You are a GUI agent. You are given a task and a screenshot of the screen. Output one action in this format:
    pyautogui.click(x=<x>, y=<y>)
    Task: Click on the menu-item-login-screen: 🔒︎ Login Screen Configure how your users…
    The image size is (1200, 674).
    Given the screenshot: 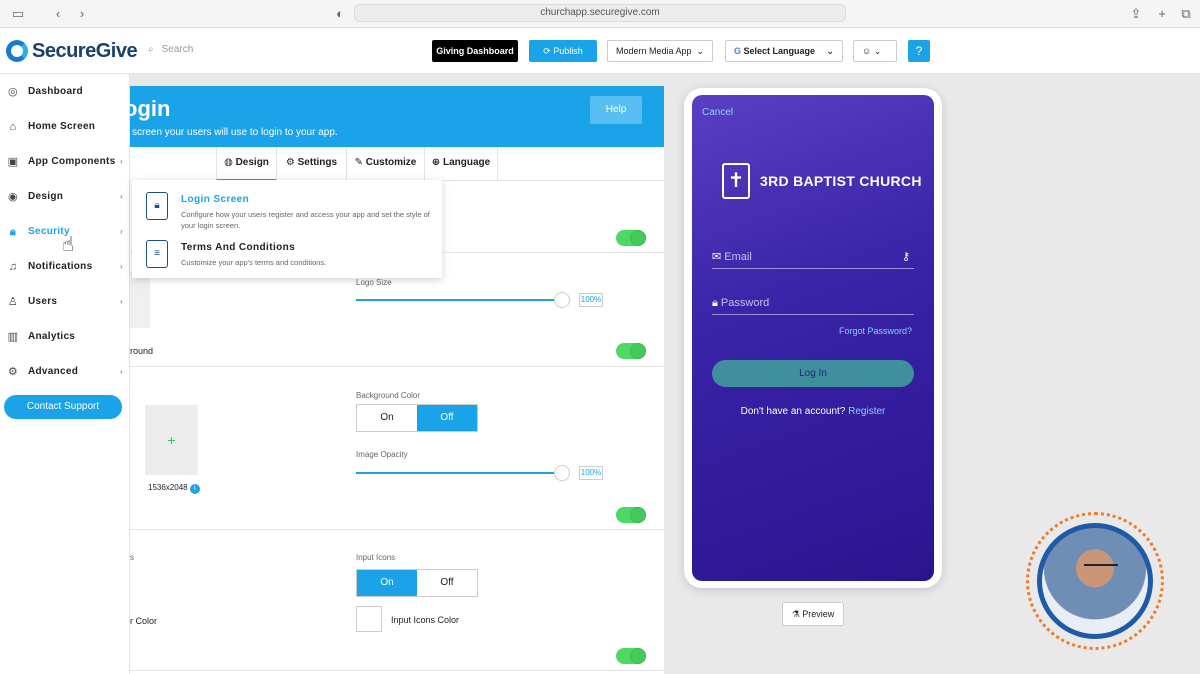 What is the action you would take?
    pyautogui.click(x=287, y=208)
    